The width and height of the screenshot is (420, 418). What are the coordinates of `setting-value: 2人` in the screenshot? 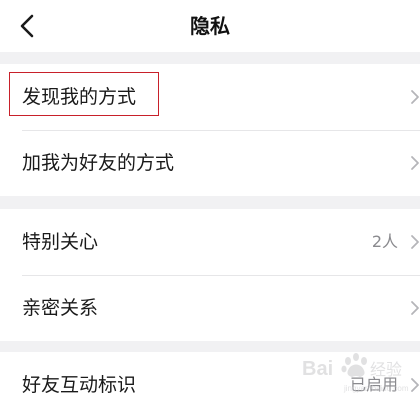 It's located at (384, 241).